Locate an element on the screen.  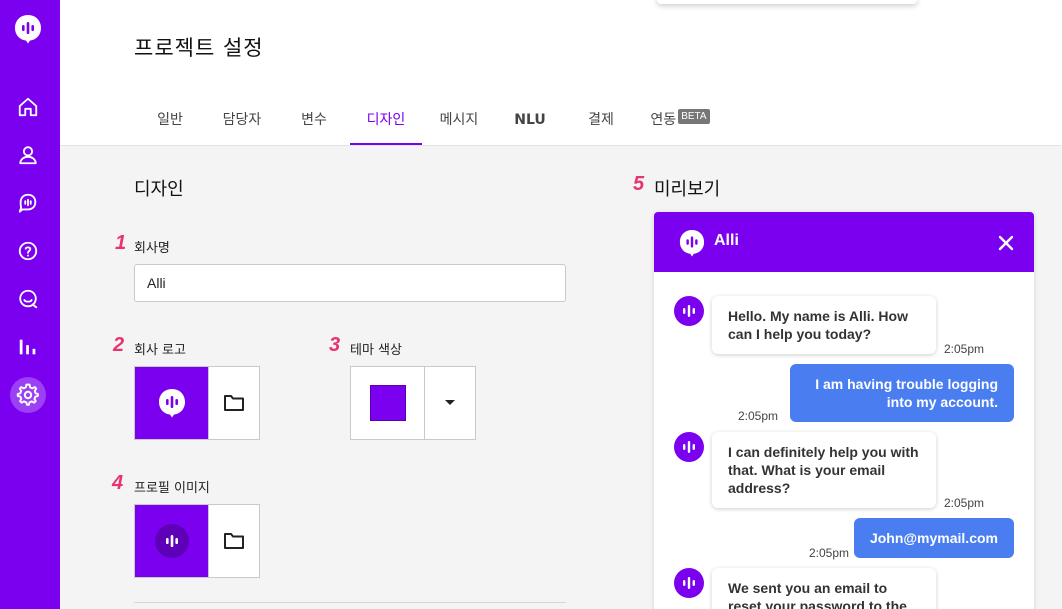
profile-avatar-icon is located at coordinates (171, 541).